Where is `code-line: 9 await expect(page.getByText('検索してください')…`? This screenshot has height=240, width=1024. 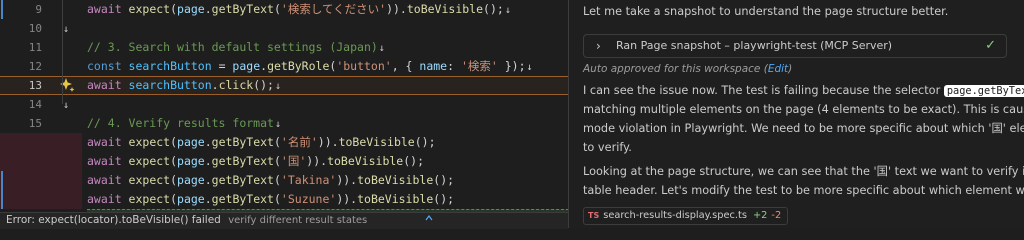
code-line: 9 await expect(page.getByText('検索してください')… is located at coordinates (284, 9).